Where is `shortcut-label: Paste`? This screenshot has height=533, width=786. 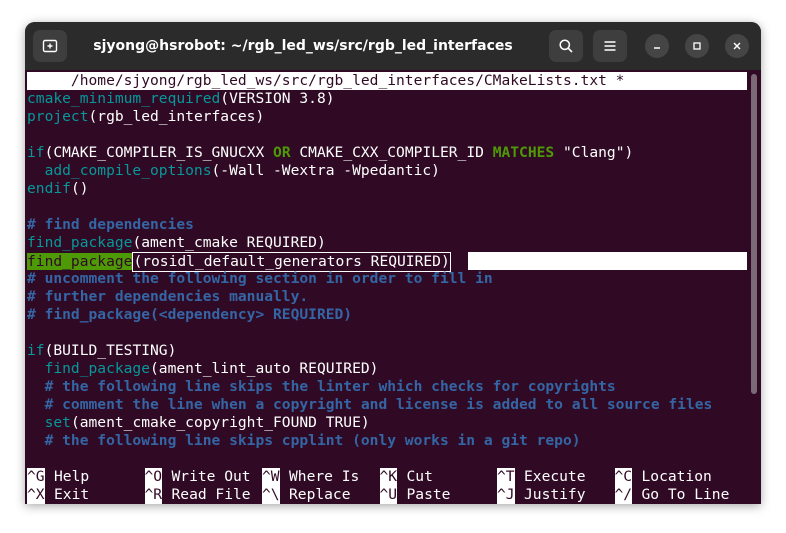
shortcut-label: Paste is located at coordinates (428, 494).